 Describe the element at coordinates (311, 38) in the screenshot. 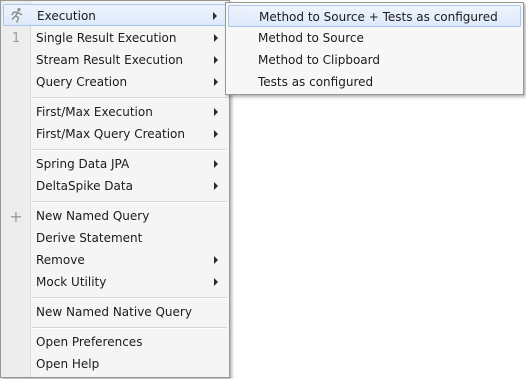

I see `menu-item-label: Method to Source` at that location.